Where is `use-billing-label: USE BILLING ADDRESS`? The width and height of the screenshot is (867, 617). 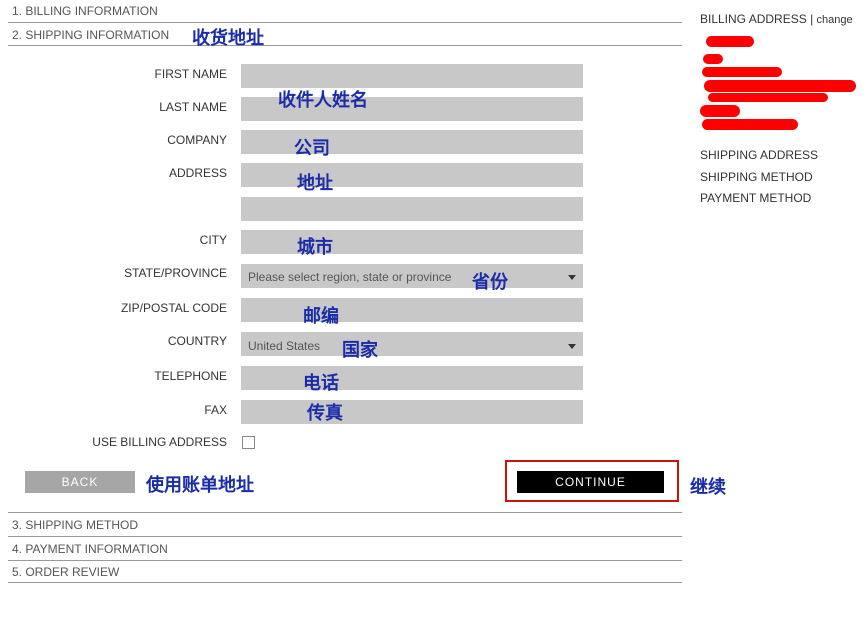
use-billing-label: USE BILLING ADDRESS is located at coordinates (159, 442).